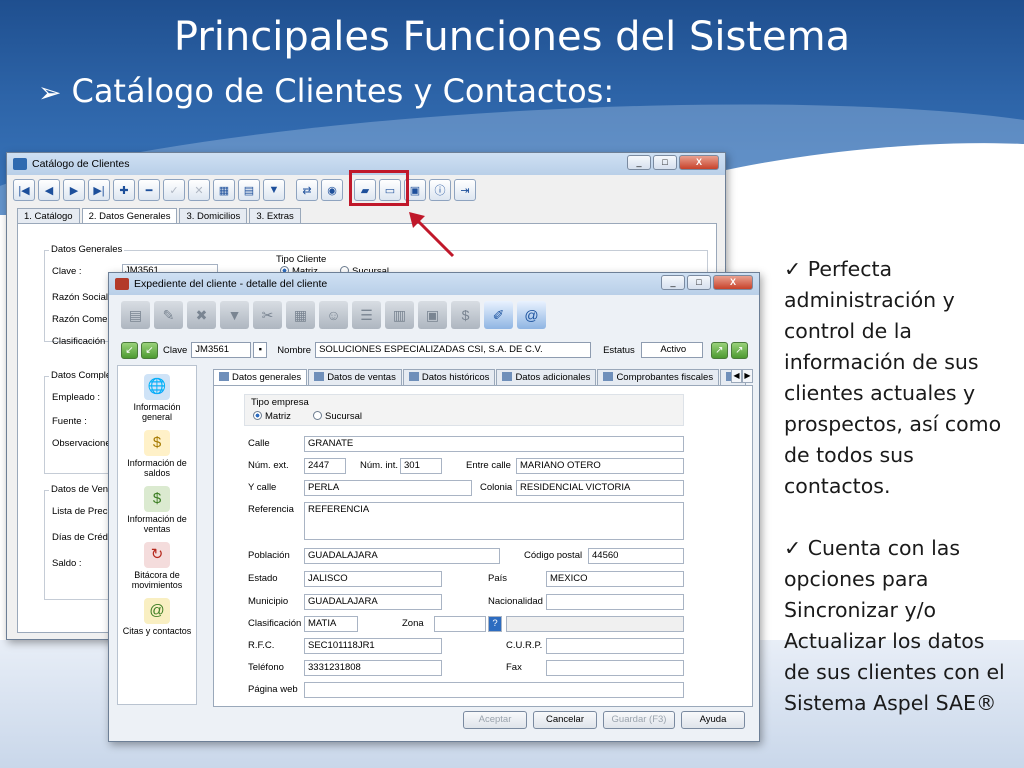 This screenshot has height=768, width=1024. Describe the element at coordinates (719, 350) in the screenshot. I see `forward-button: ↗` at that location.